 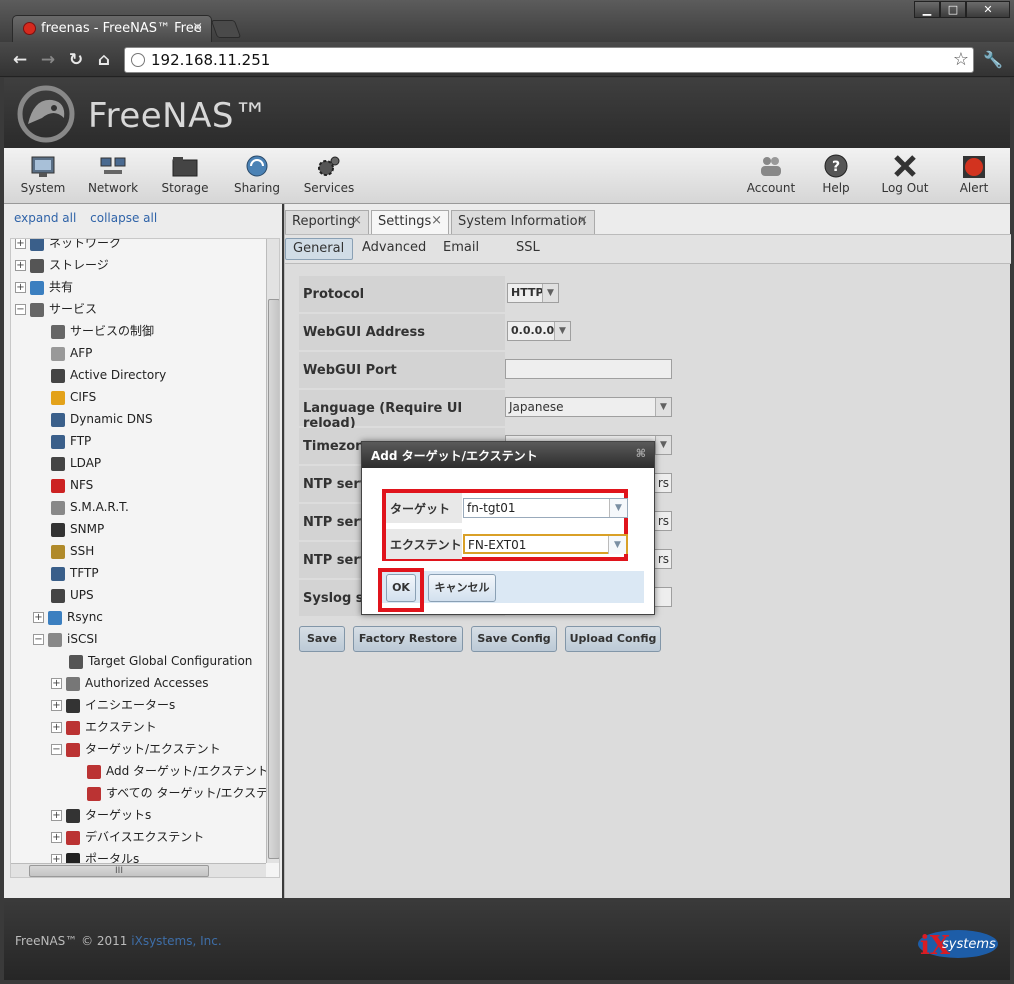 What do you see at coordinates (81, 441) in the screenshot?
I see `tree-item-label: FTP` at bounding box center [81, 441].